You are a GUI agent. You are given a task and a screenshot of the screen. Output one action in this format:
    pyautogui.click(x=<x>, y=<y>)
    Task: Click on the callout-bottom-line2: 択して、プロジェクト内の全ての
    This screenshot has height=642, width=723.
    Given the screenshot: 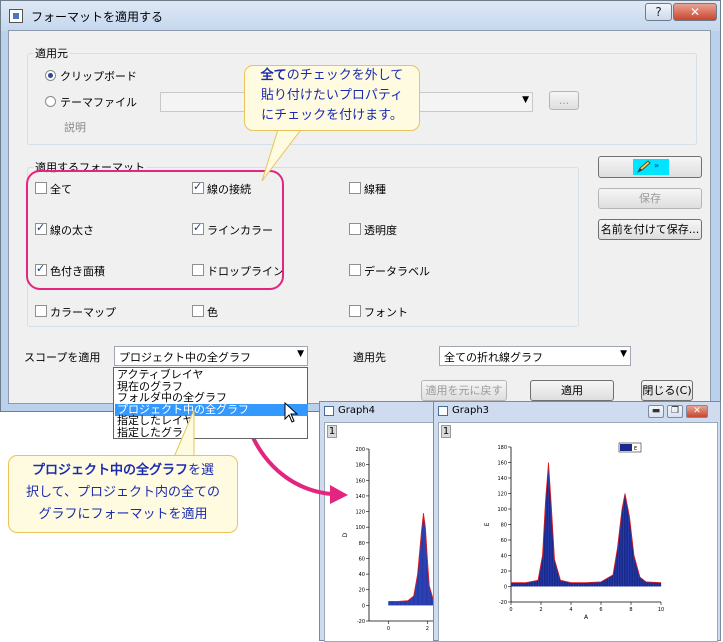 What is the action you would take?
    pyautogui.click(x=123, y=492)
    